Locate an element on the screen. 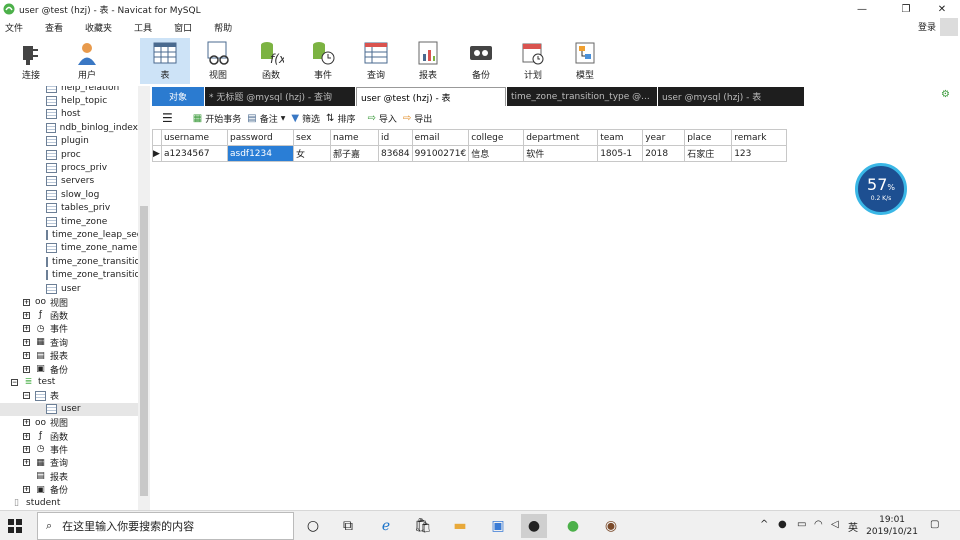 The height and width of the screenshot is (540, 960). tree-item-table: time_zone_name is located at coordinates (69, 248).